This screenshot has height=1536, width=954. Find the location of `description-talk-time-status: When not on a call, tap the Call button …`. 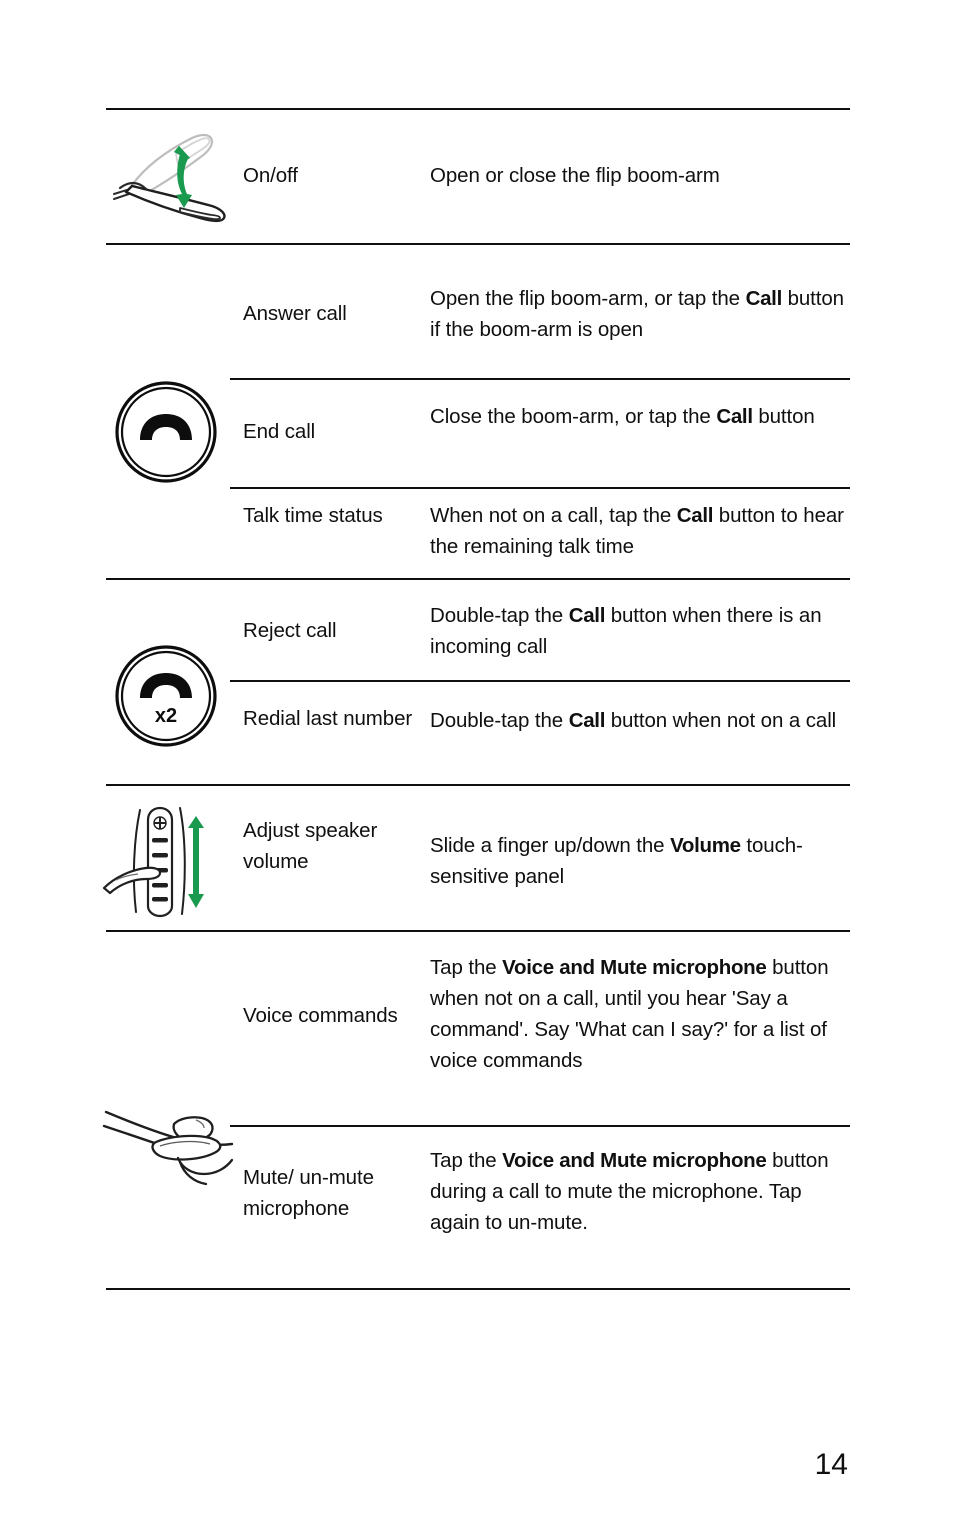

description-talk-time-status: When not on a call, tap the Call button … is located at coordinates (650, 531).